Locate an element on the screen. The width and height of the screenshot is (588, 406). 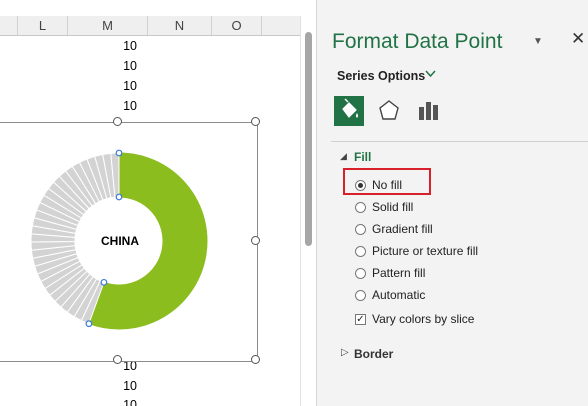
collapse-triangle-icon: ◢ is located at coordinates (343, 156).